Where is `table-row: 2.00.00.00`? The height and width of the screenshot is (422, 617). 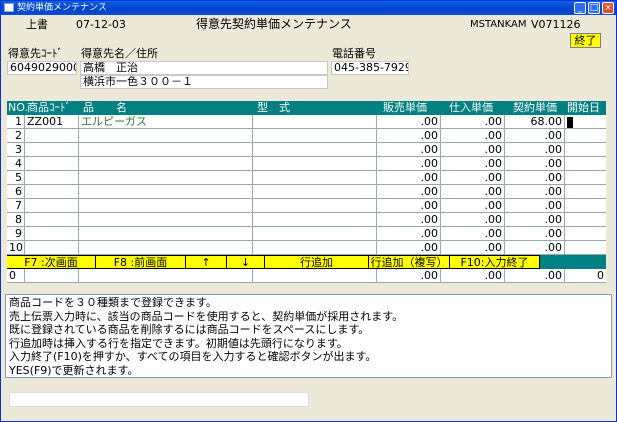 table-row: 2.00.00.00 is located at coordinates (306, 136).